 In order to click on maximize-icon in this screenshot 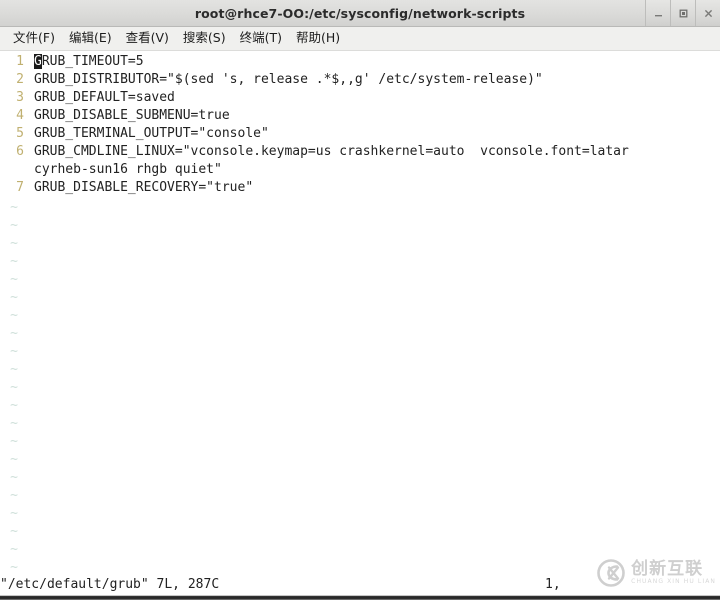, I will do `click(683, 13)`.